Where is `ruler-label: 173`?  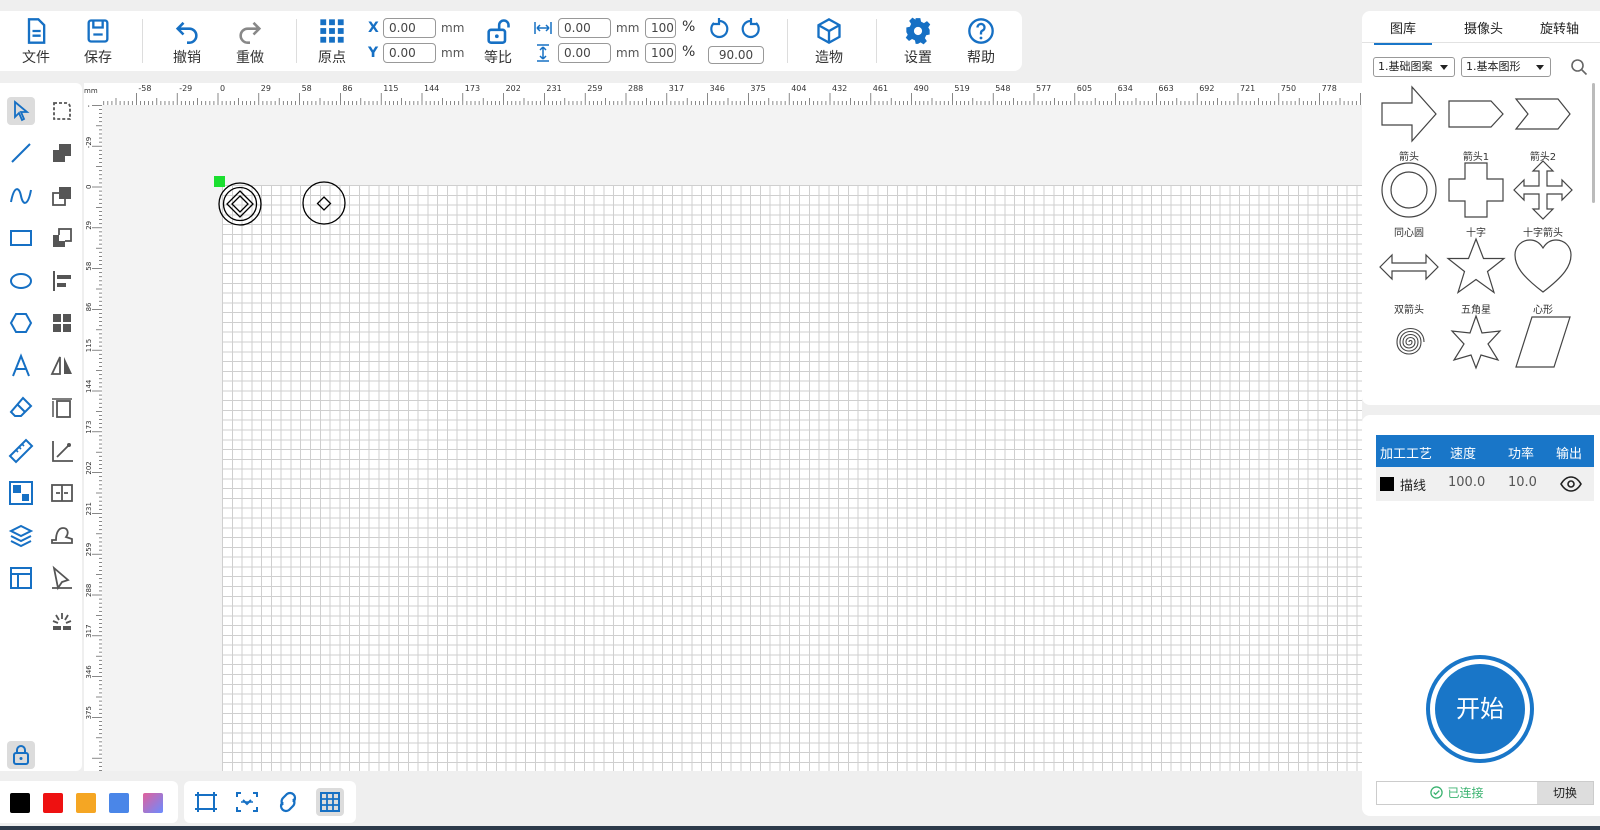 ruler-label: 173 is located at coordinates (89, 426).